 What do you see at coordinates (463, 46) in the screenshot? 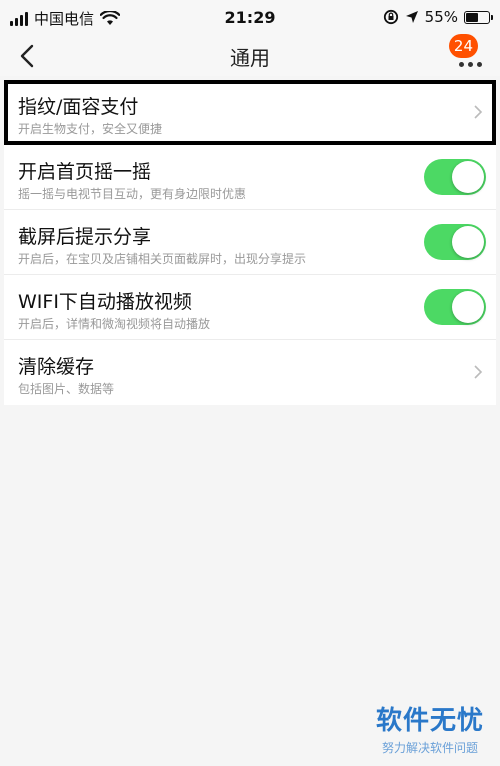
I see `notification-badge: 24` at bounding box center [463, 46].